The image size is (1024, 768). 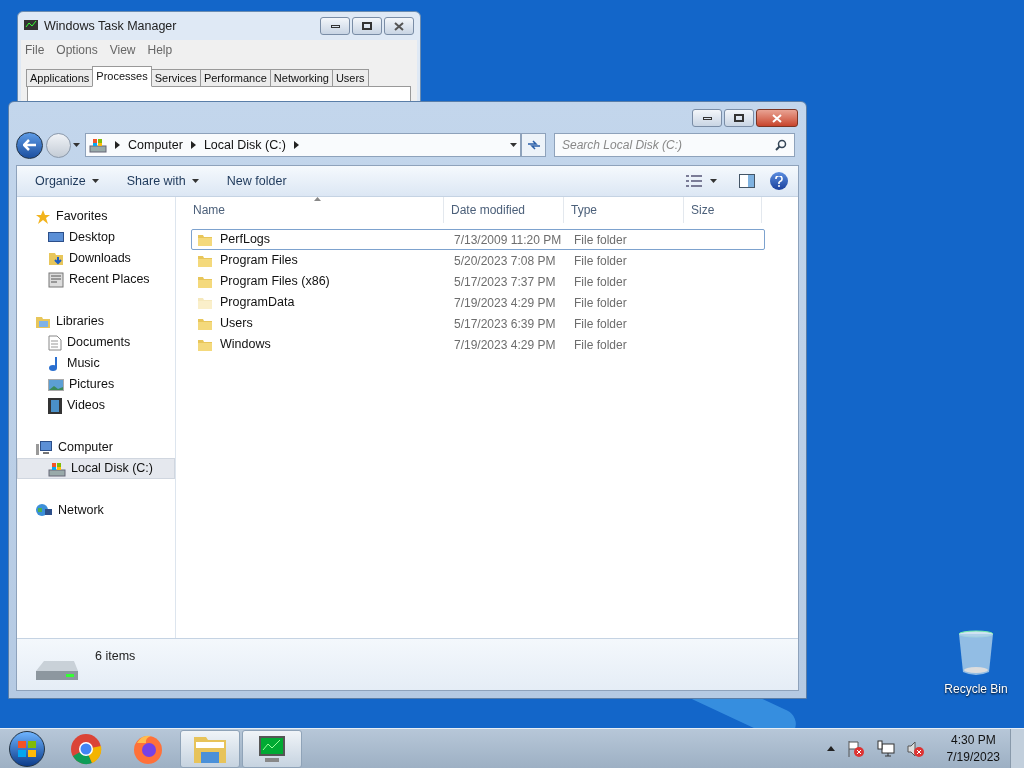 I want to click on file-row: Users 5/17/2023 6:39 PM File folder, so click(x=478, y=323).